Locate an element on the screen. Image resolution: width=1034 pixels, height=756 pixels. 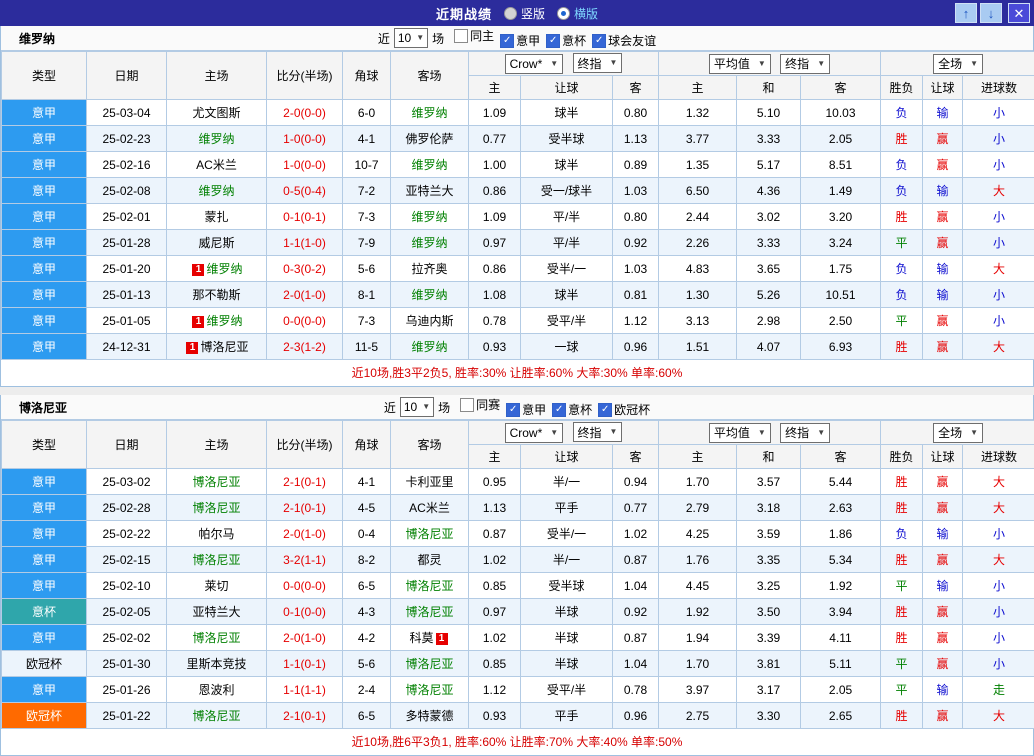
away-team-cell: 佛罗伦萨 is located at coordinates (430, 139).